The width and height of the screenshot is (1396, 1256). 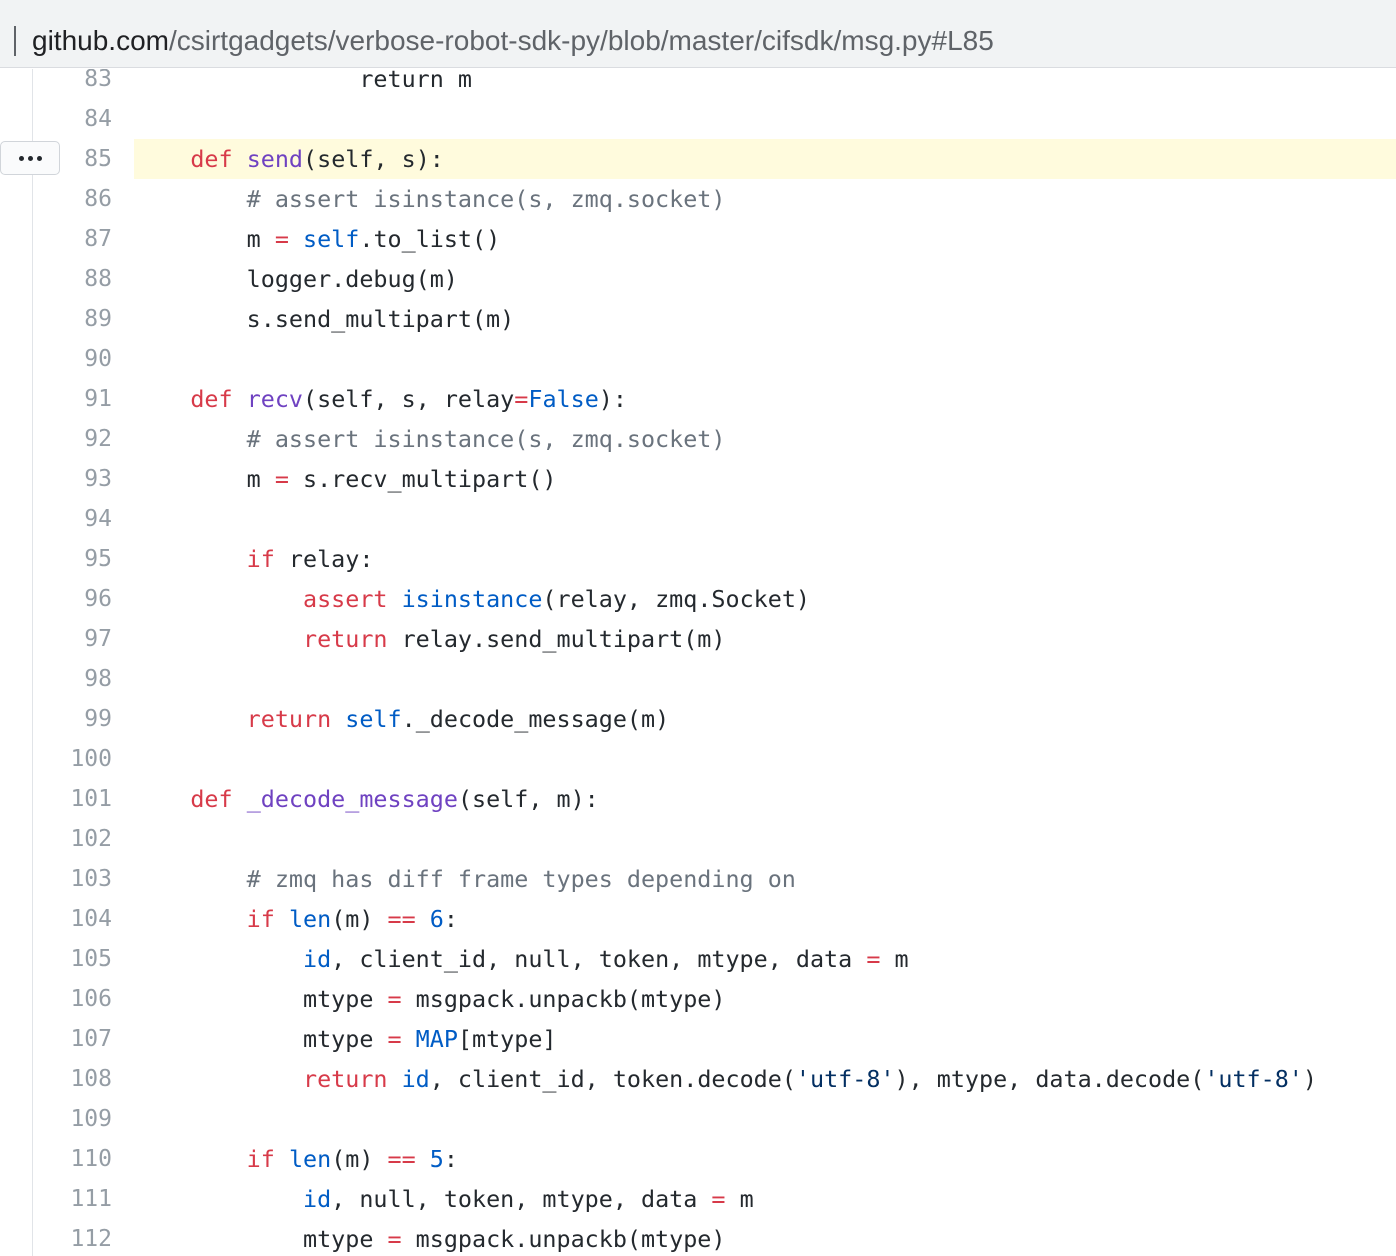 What do you see at coordinates (73, 1119) in the screenshot?
I see `line-number: 109` at bounding box center [73, 1119].